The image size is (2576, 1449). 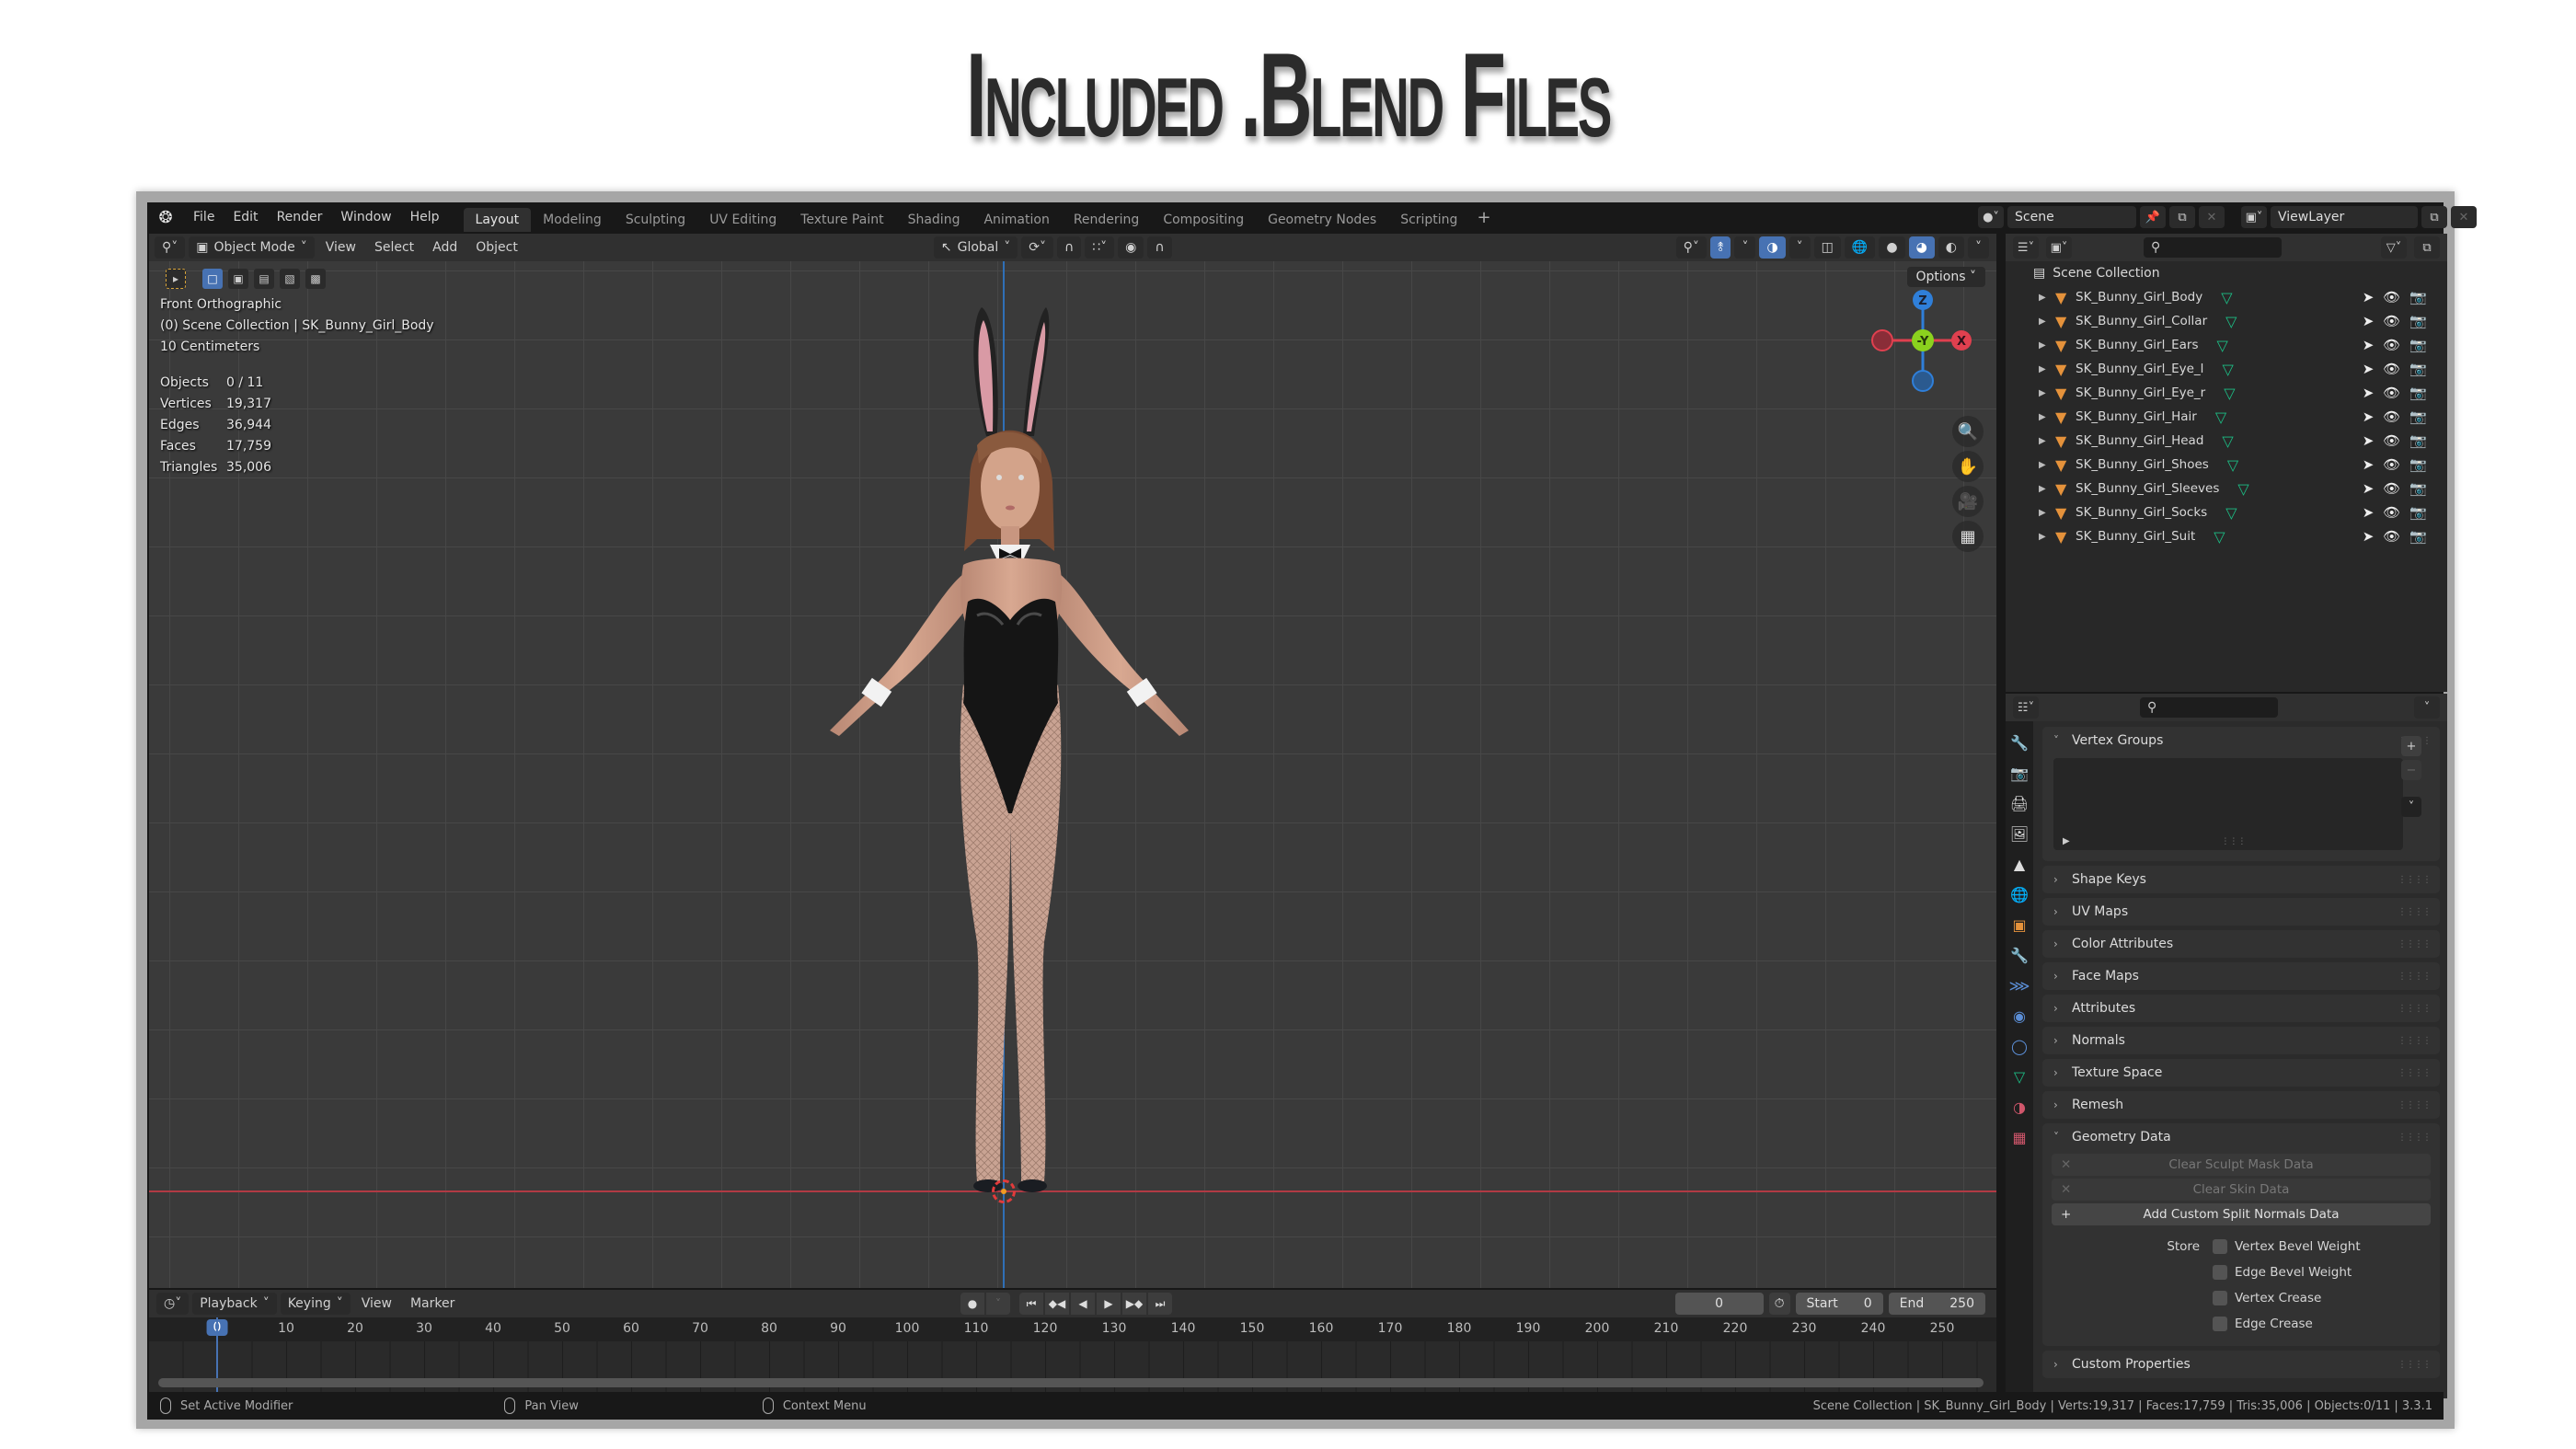 I want to click on start-frame-field: Start 0, so click(x=1839, y=1304).